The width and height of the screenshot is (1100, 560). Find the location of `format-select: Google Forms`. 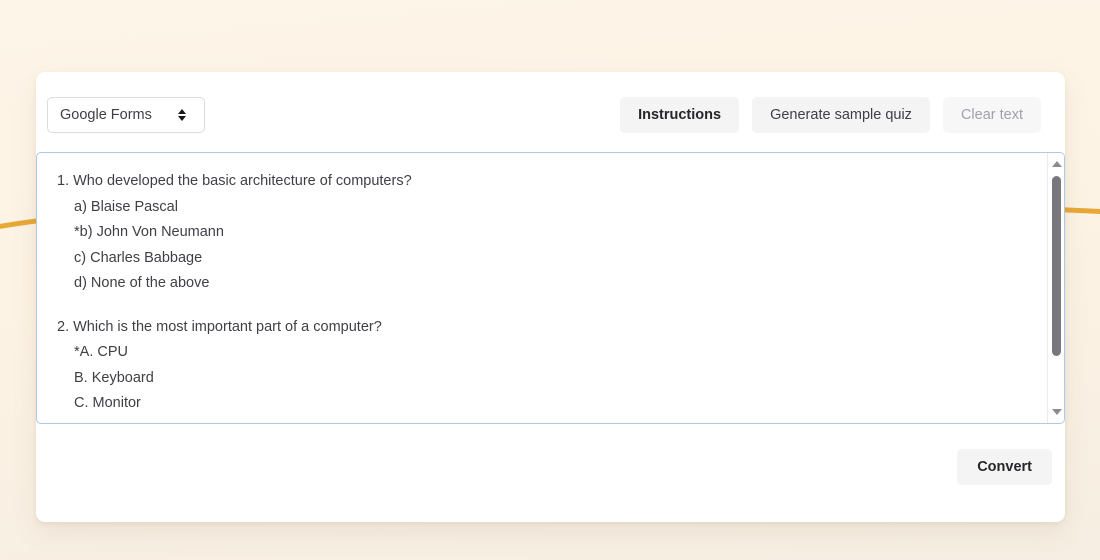

format-select: Google Forms is located at coordinates (126, 115).